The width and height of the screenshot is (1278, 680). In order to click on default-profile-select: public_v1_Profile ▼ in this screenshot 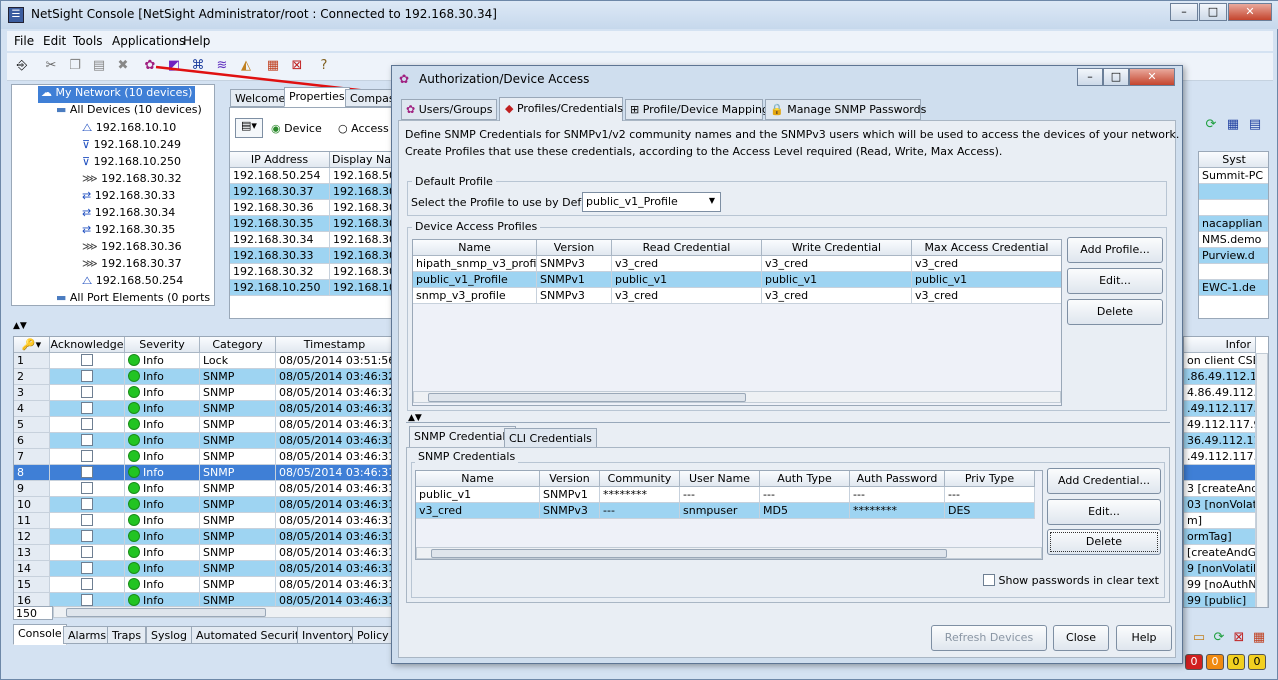, I will do `click(651, 202)`.